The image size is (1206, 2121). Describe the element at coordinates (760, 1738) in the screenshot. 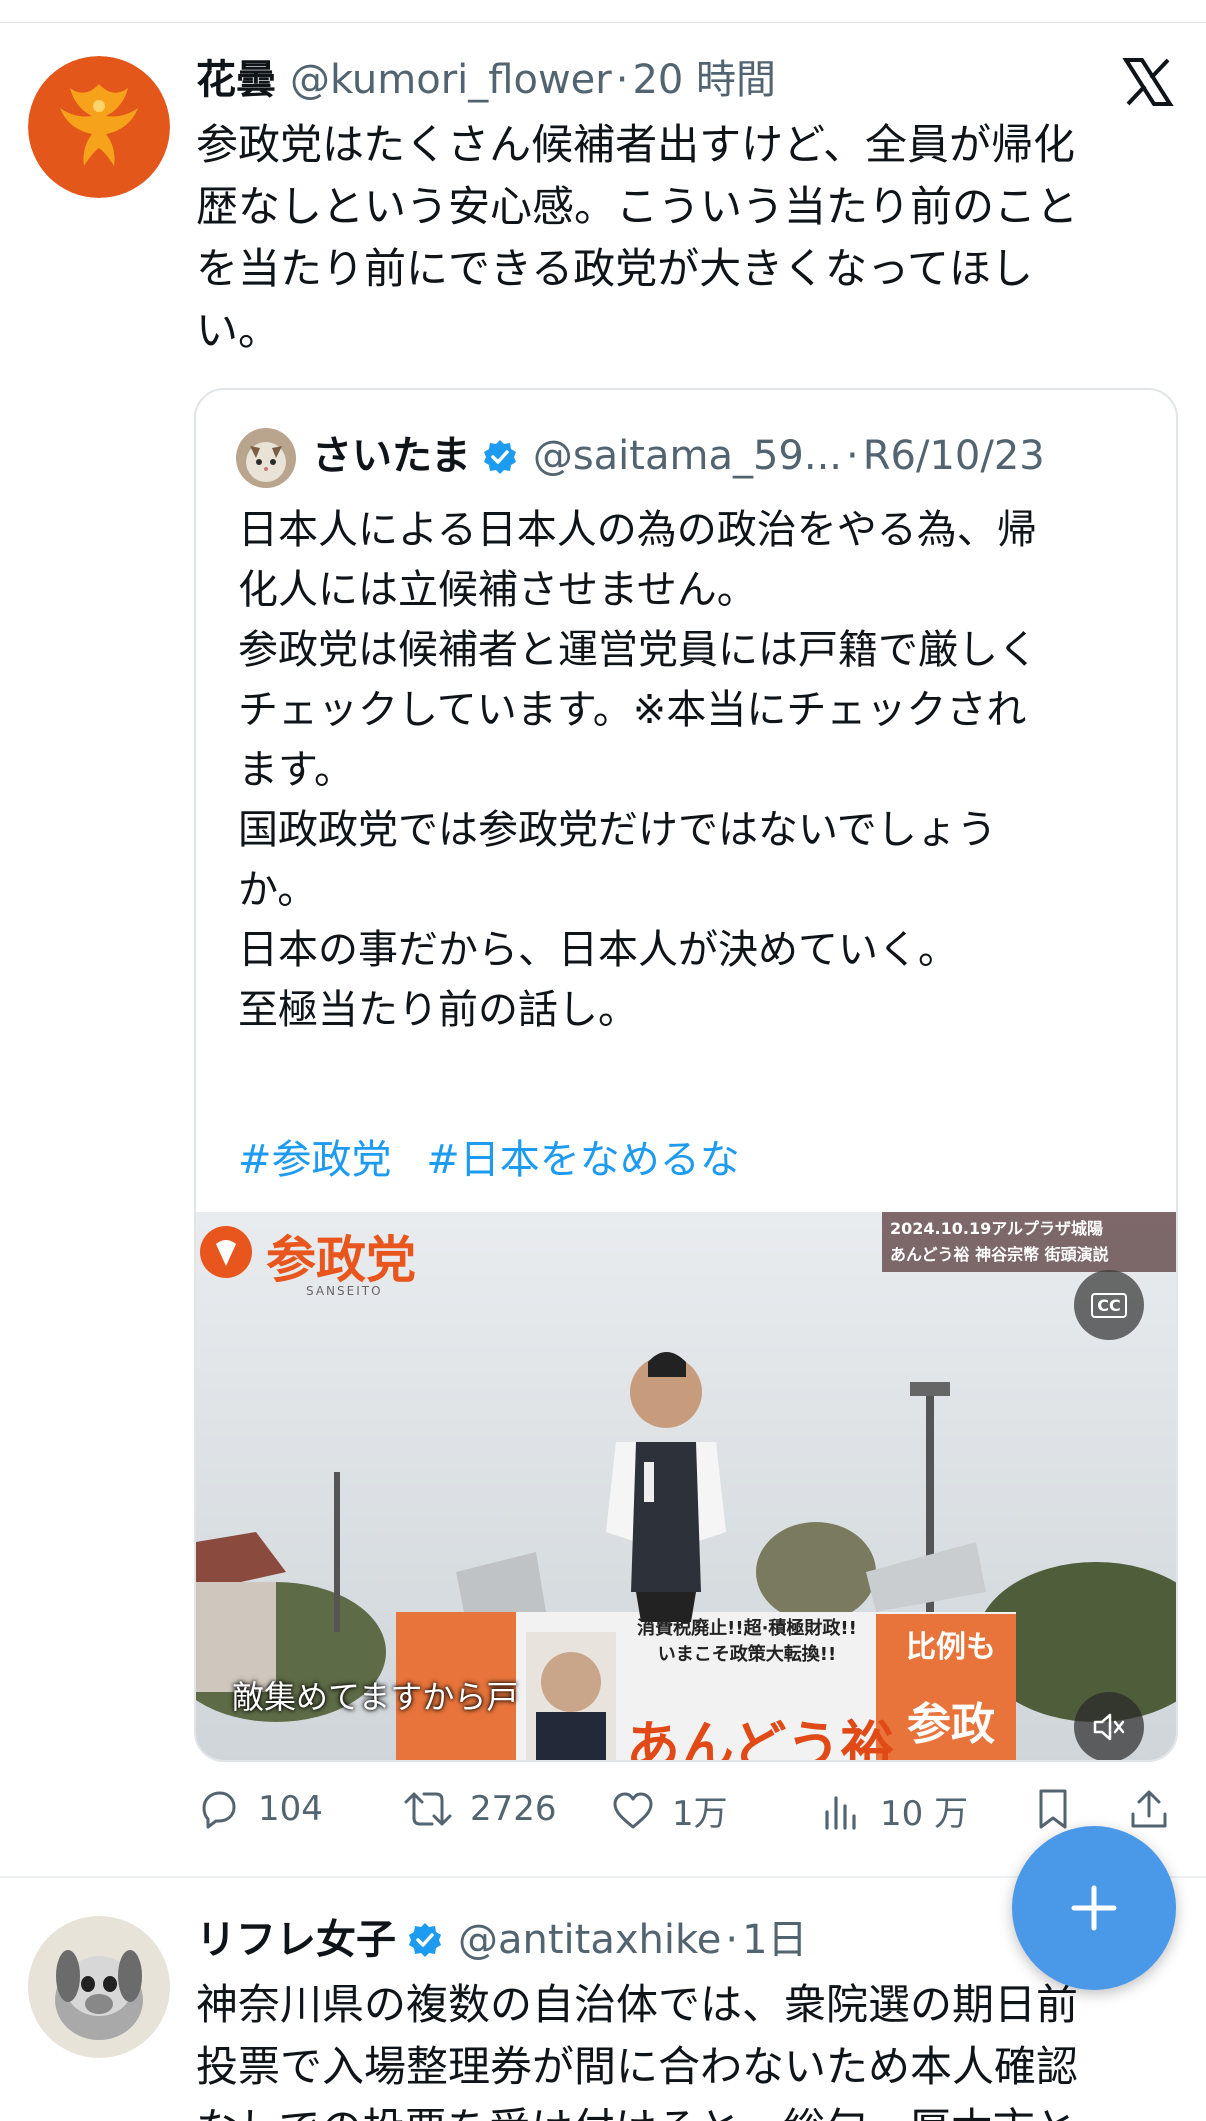

I see `banner-candidate-name: あんどう裕` at that location.